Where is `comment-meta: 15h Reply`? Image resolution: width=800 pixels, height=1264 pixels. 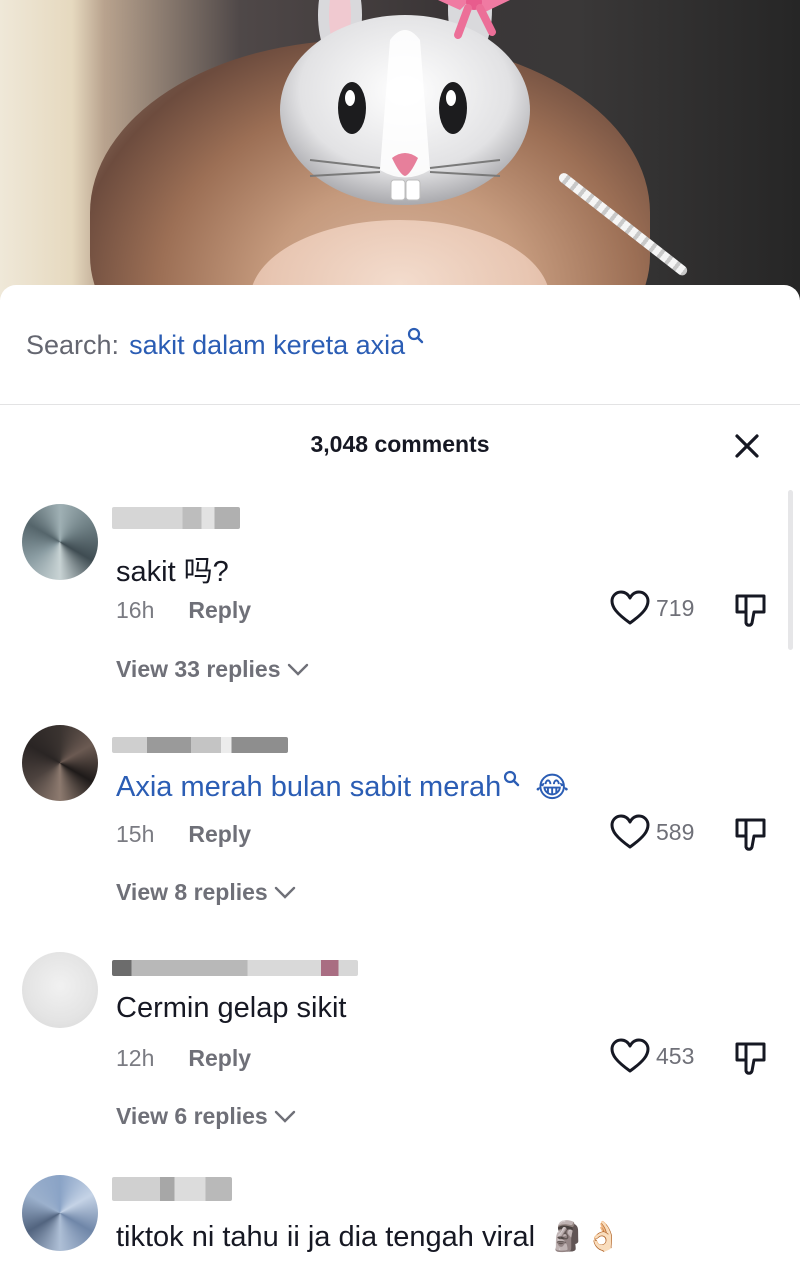
comment-meta: 15h Reply is located at coordinates (183, 834).